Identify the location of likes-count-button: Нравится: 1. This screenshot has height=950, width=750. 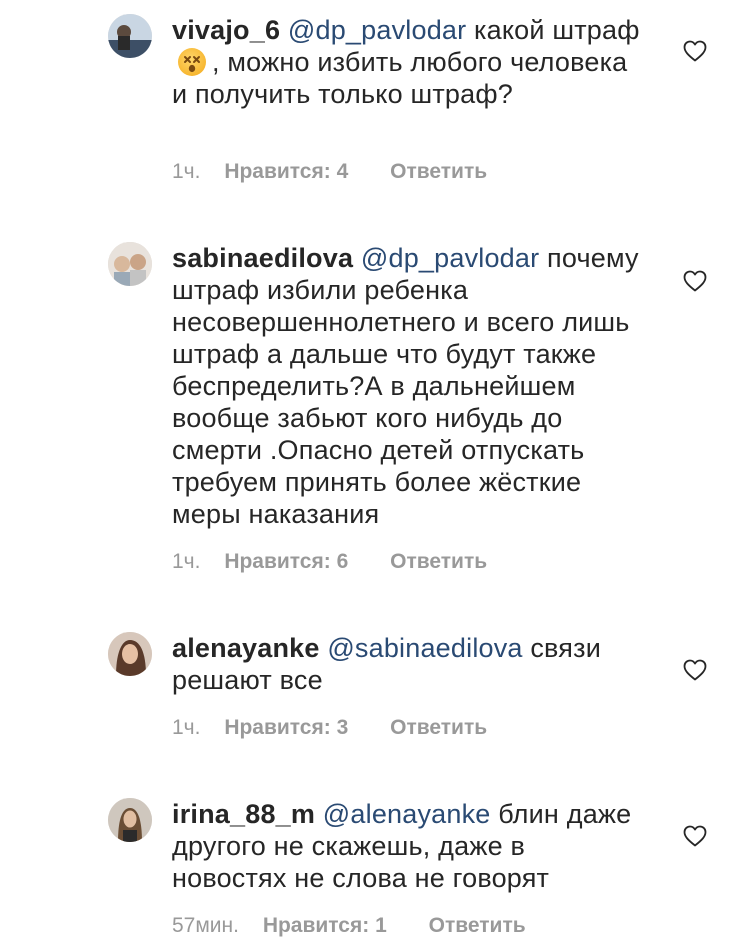
(325, 925).